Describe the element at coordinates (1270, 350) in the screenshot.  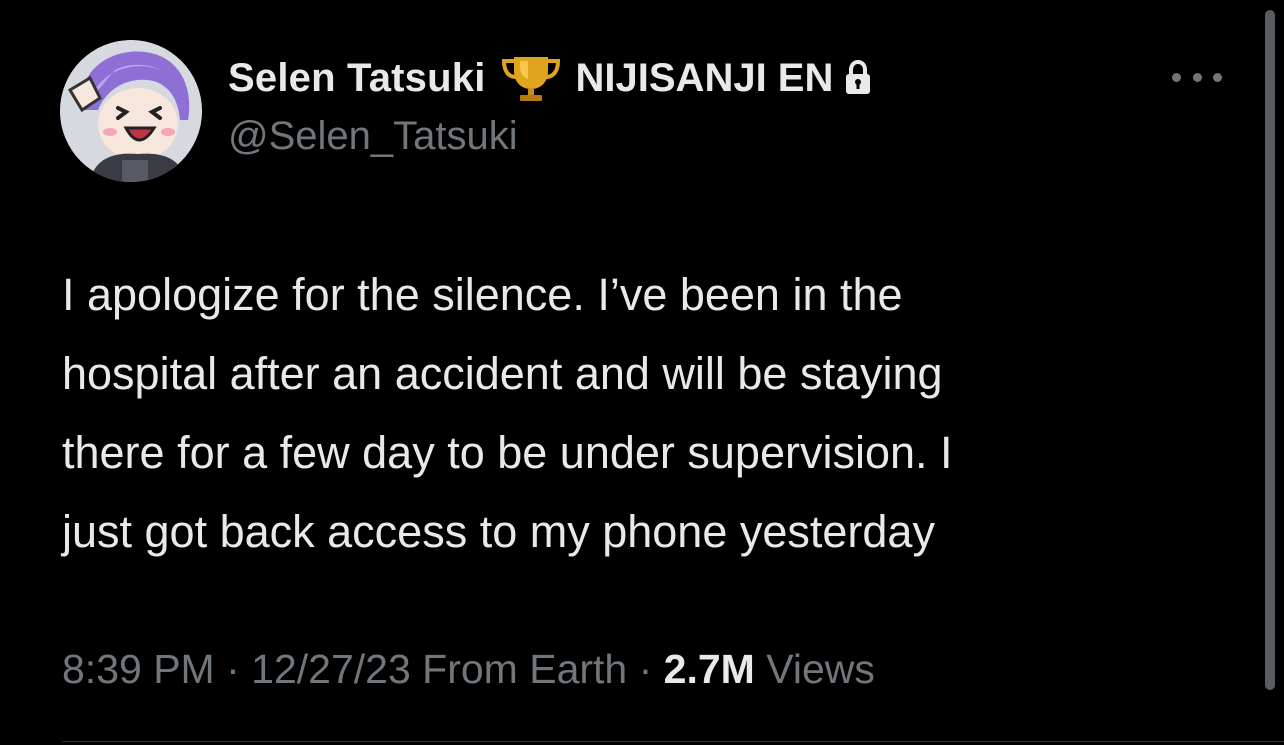
I see `scrollbar` at that location.